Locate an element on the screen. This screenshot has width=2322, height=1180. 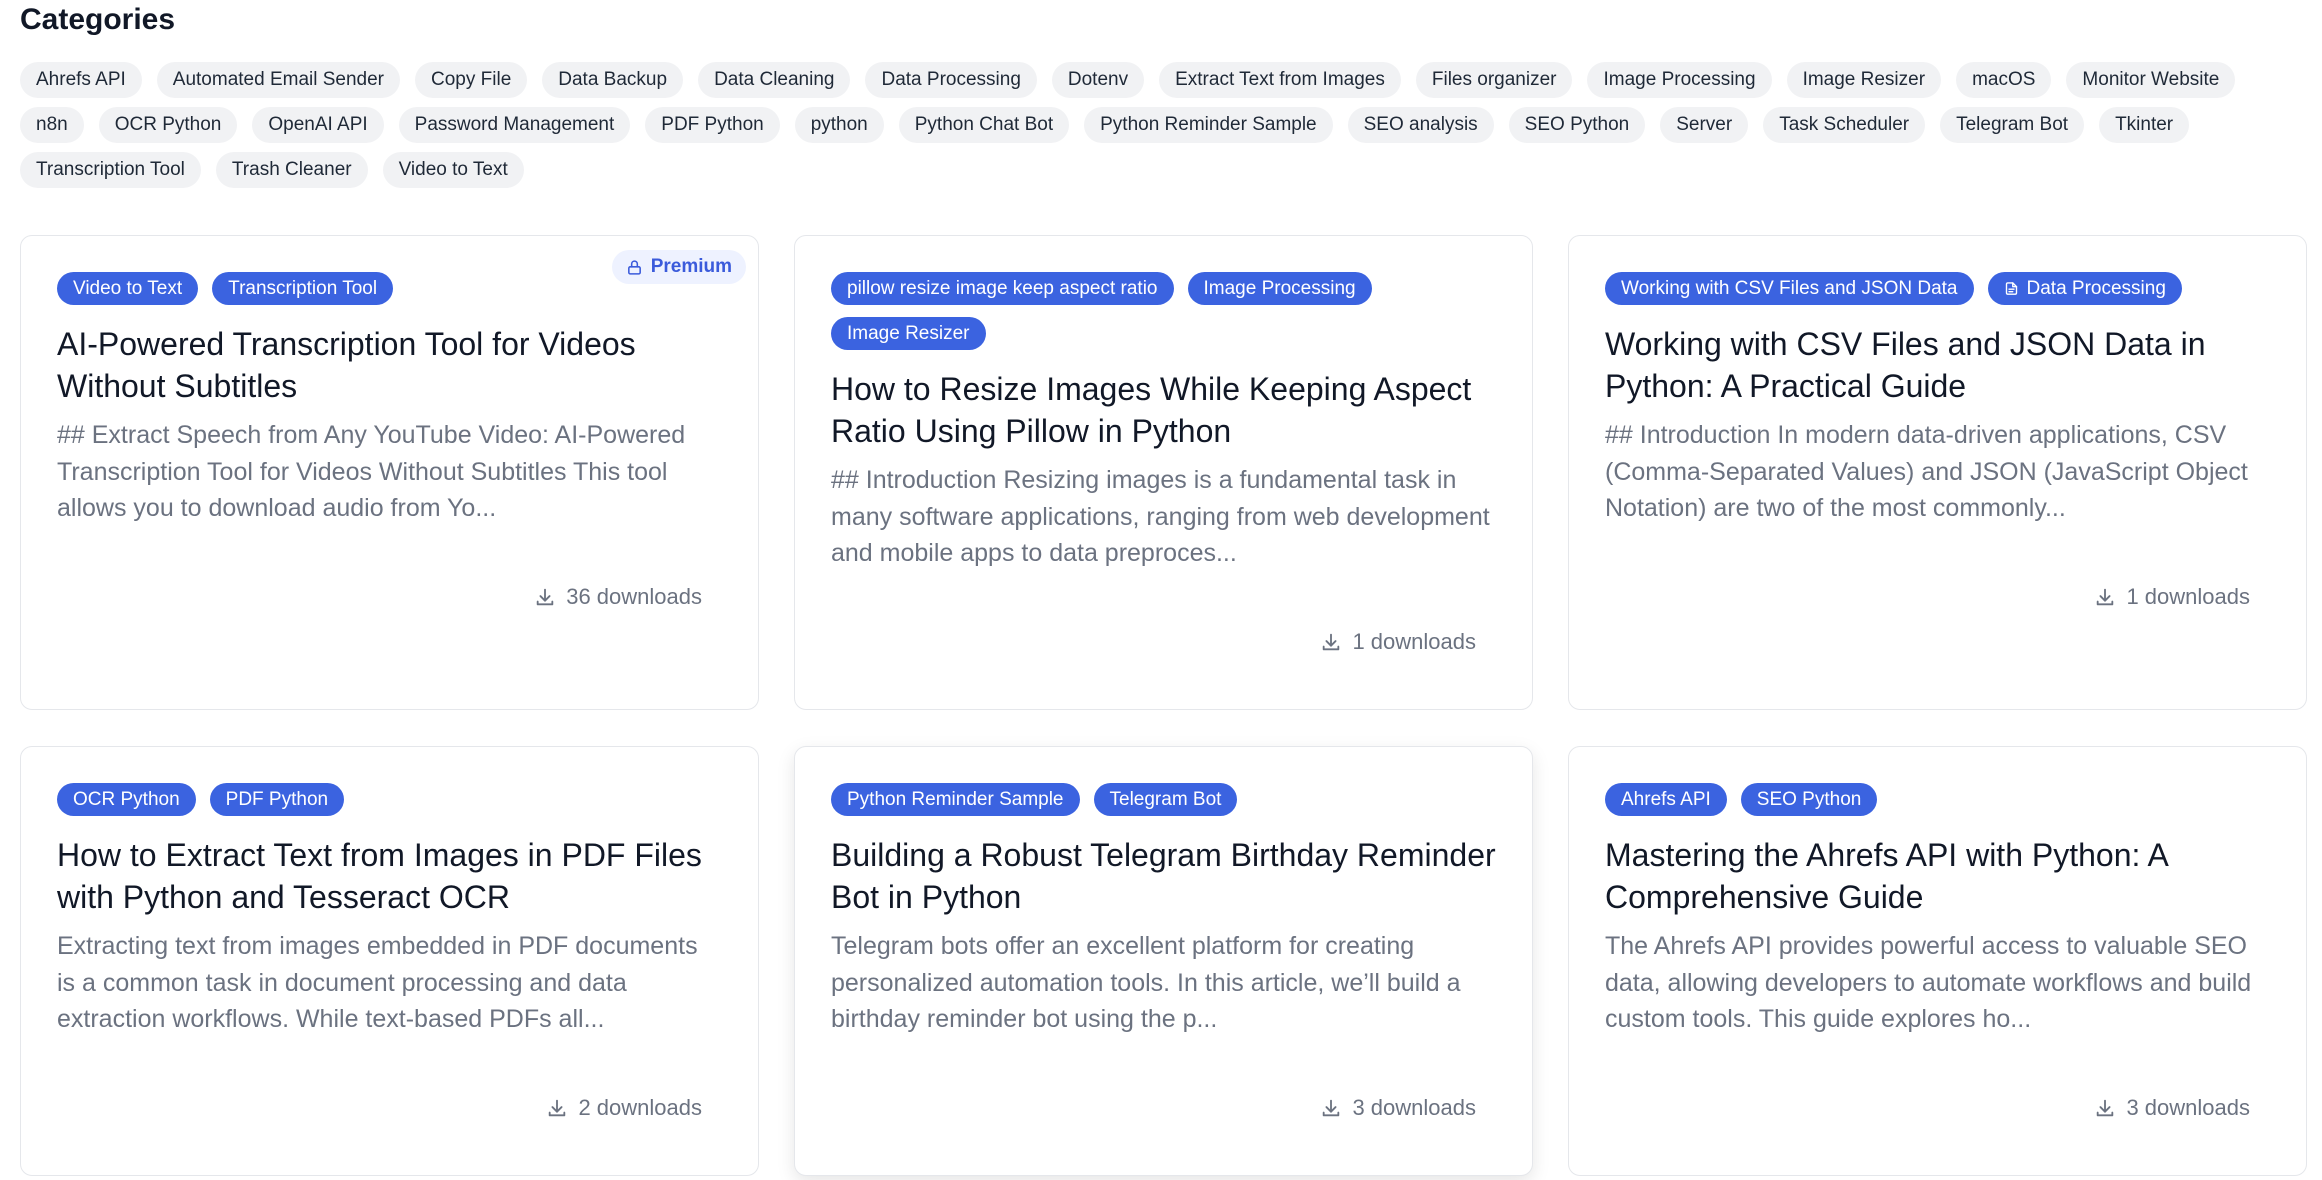
category-chip: Image Processing is located at coordinates (1679, 80).